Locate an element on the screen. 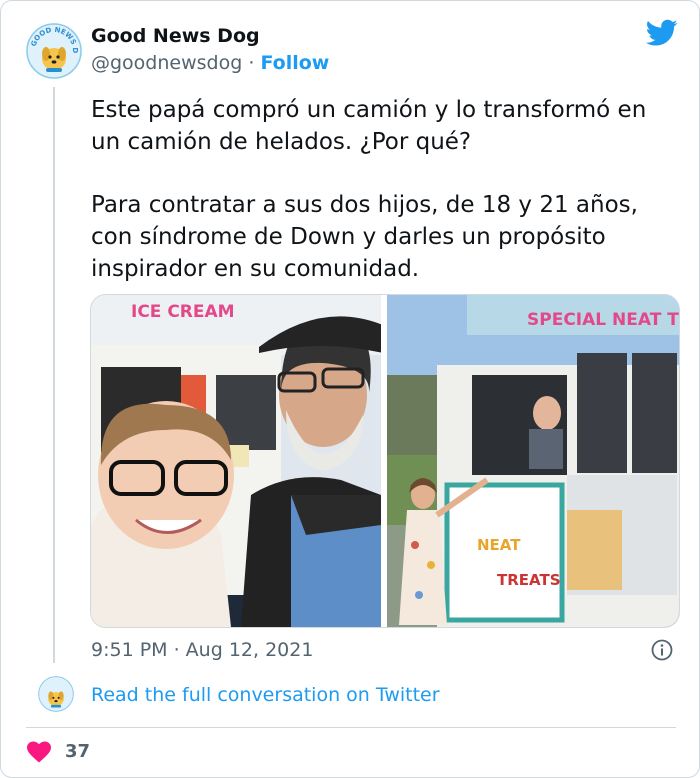 This screenshot has width=700, height=778. truck-side-text-2: TREATS is located at coordinates (529, 580).